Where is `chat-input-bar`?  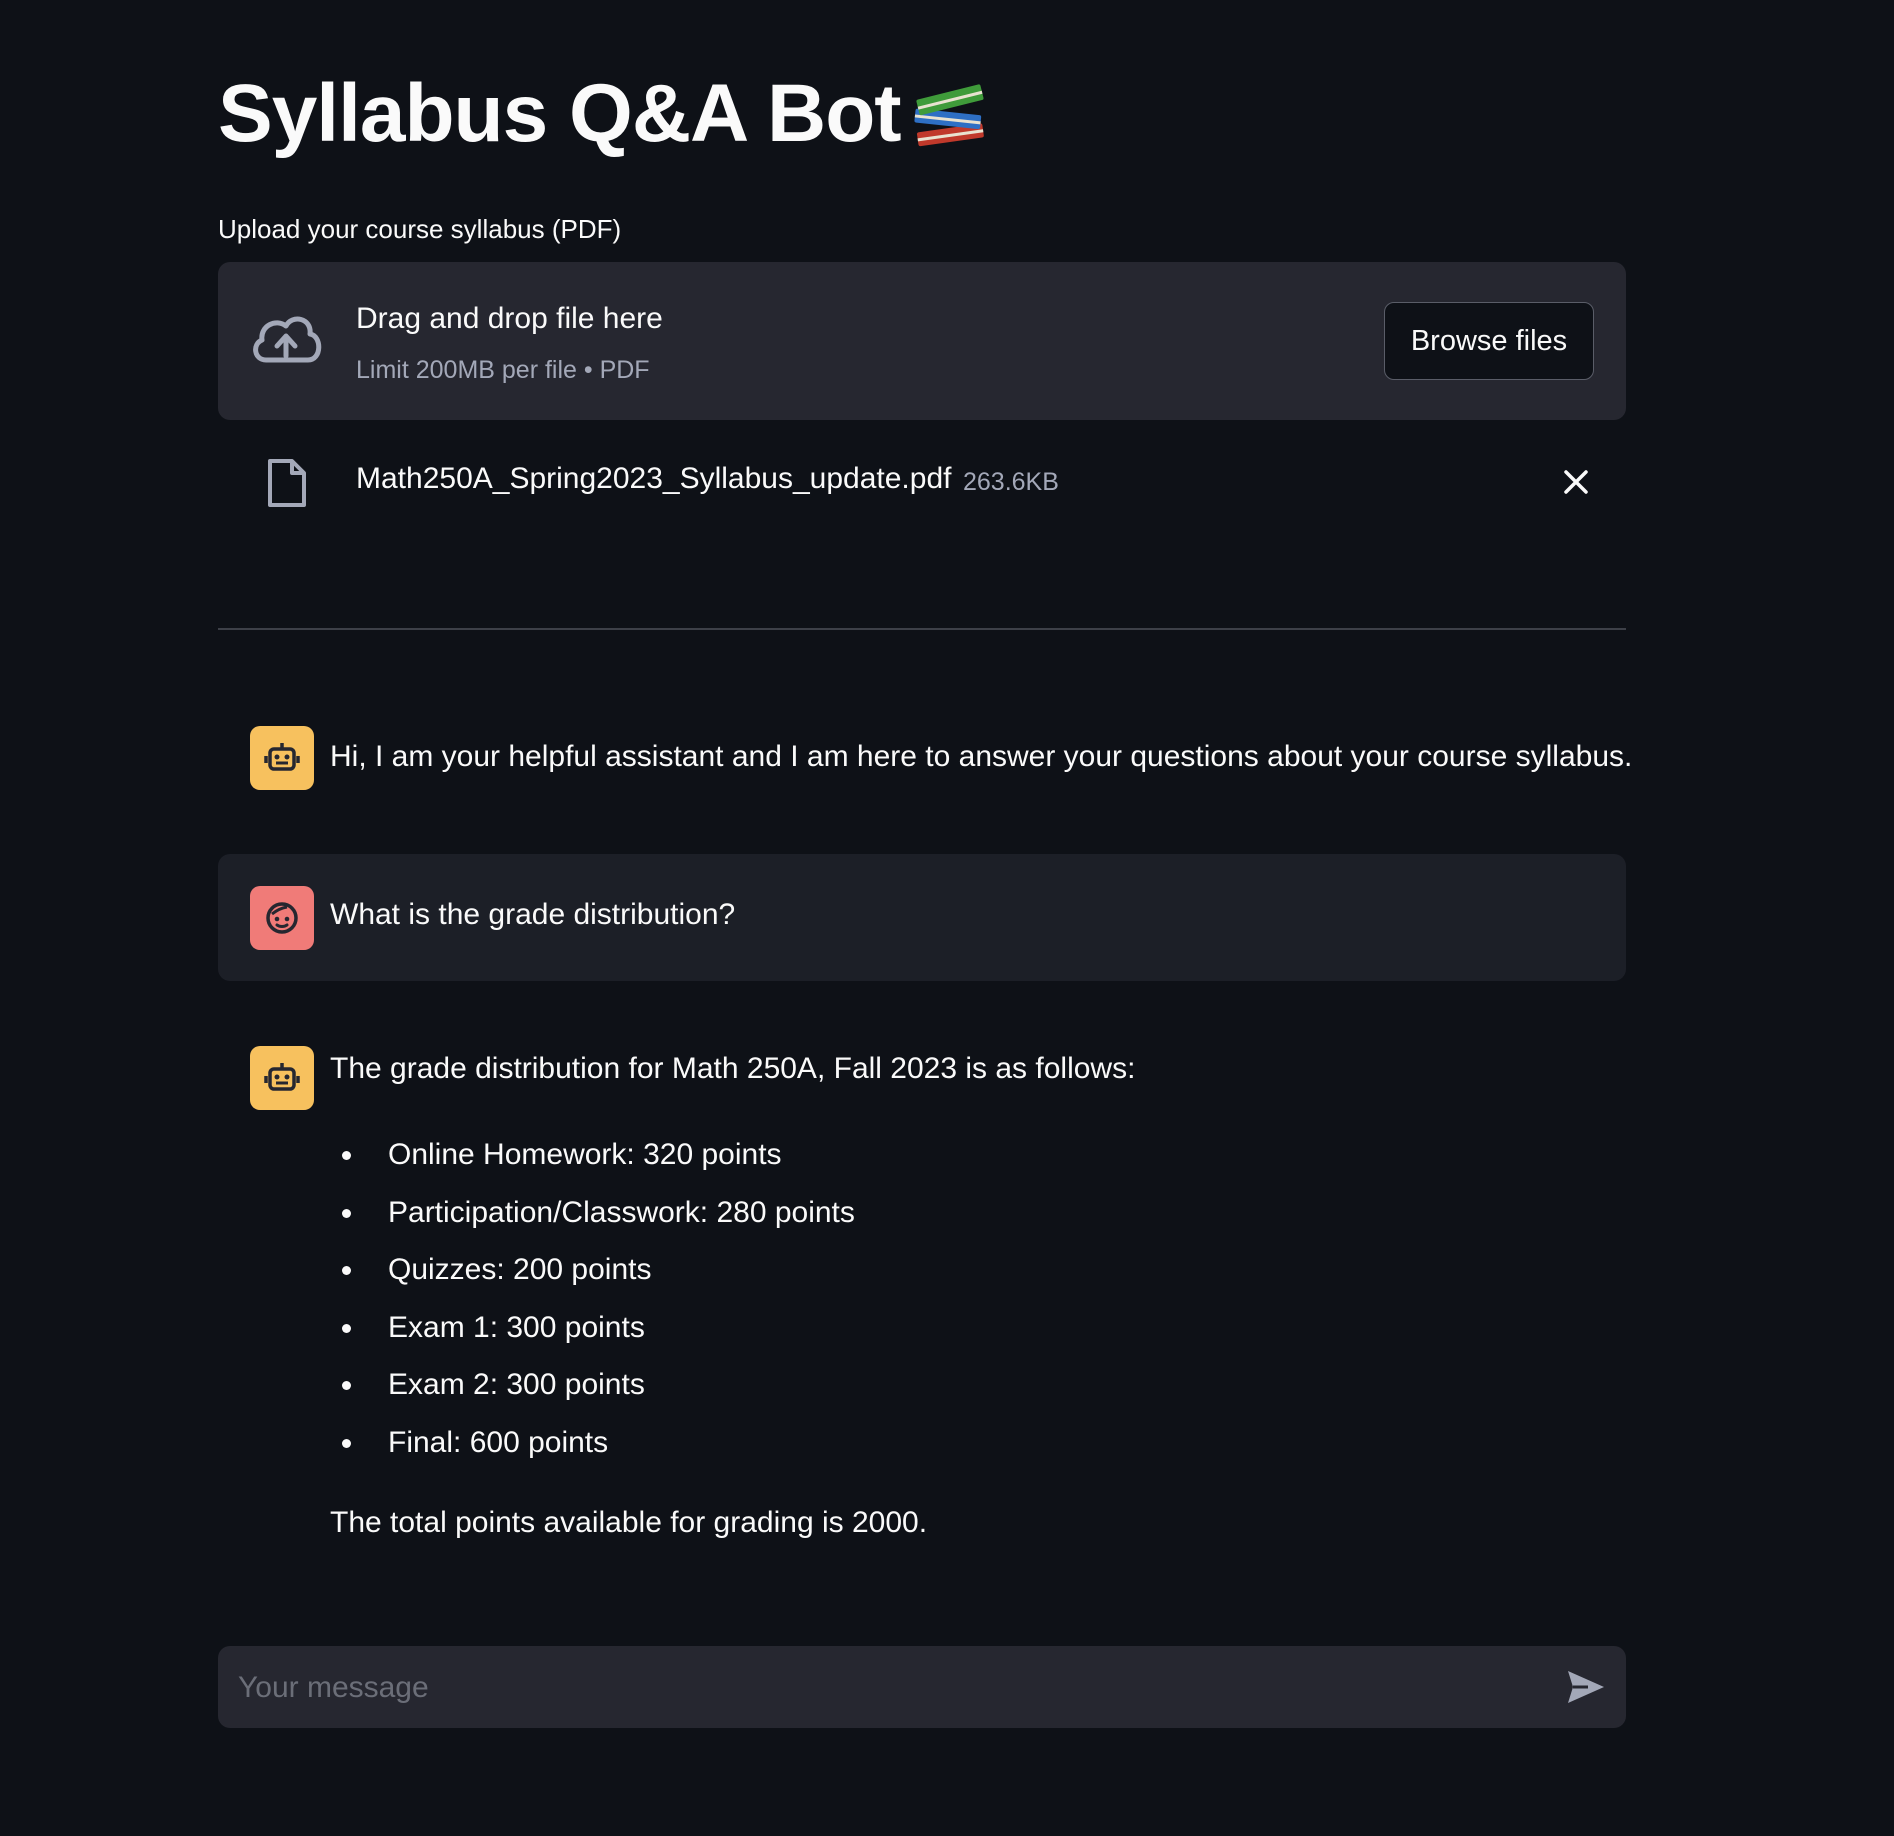 chat-input-bar is located at coordinates (922, 1687).